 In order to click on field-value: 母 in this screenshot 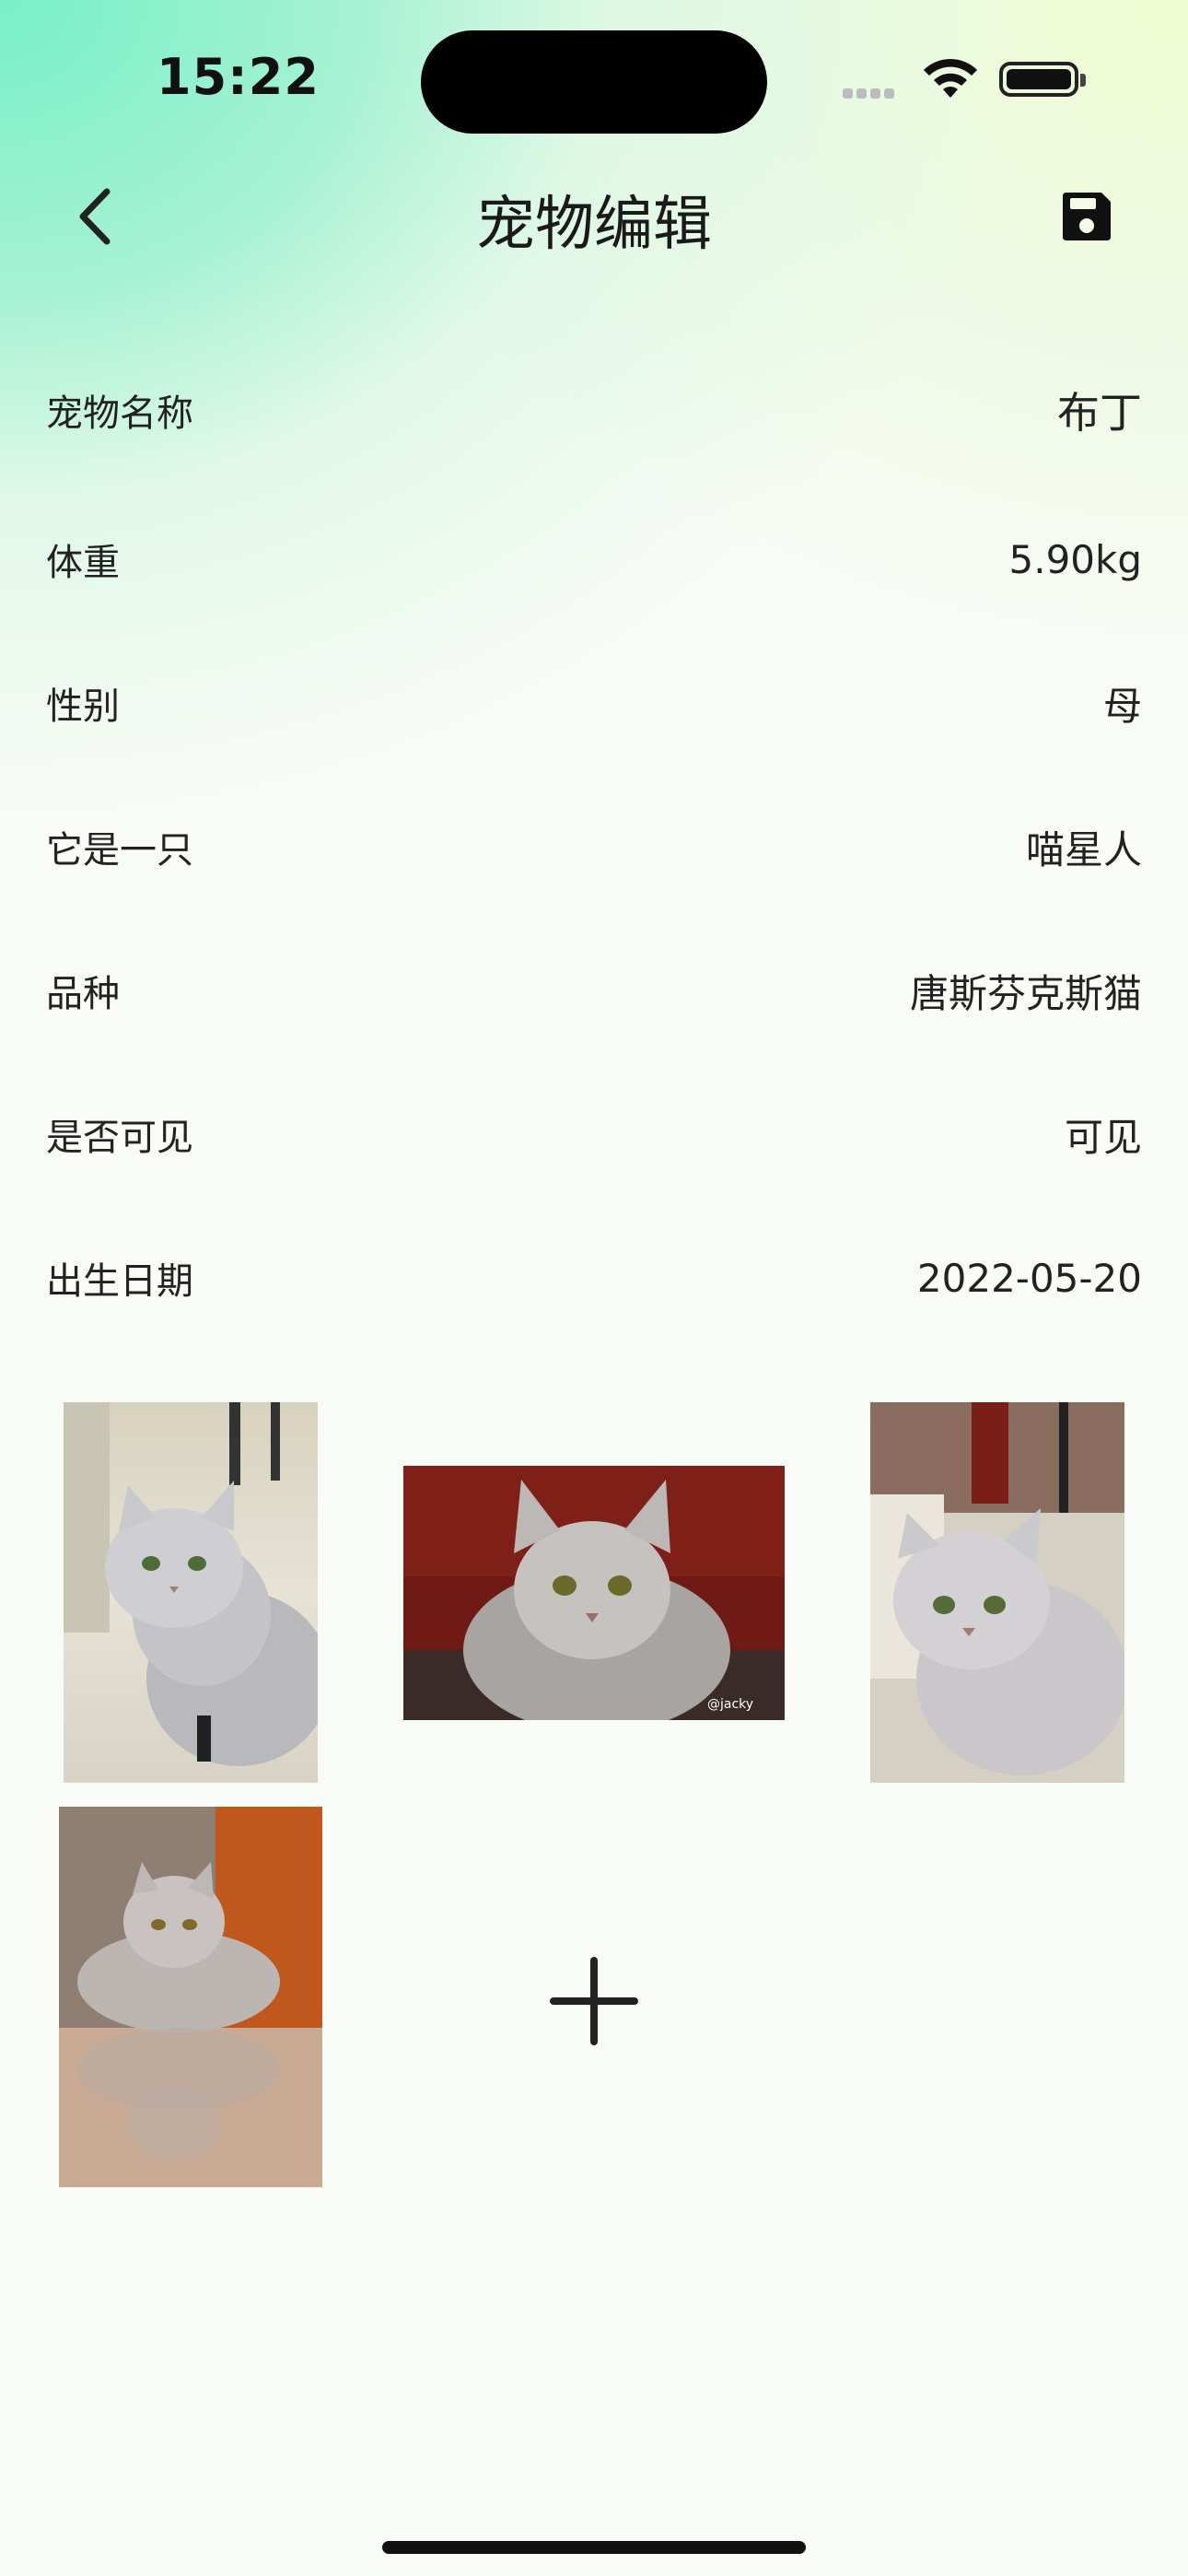, I will do `click(1122, 706)`.